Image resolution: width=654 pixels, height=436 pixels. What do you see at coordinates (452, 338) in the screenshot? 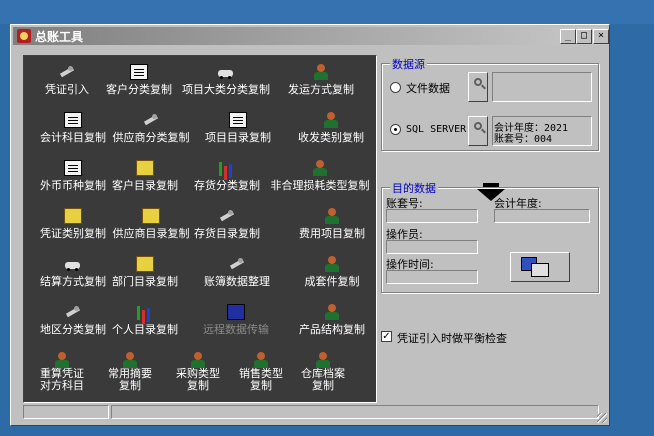
I see `balance-check-label: 凭证引入时做平衡检查` at bounding box center [452, 338].